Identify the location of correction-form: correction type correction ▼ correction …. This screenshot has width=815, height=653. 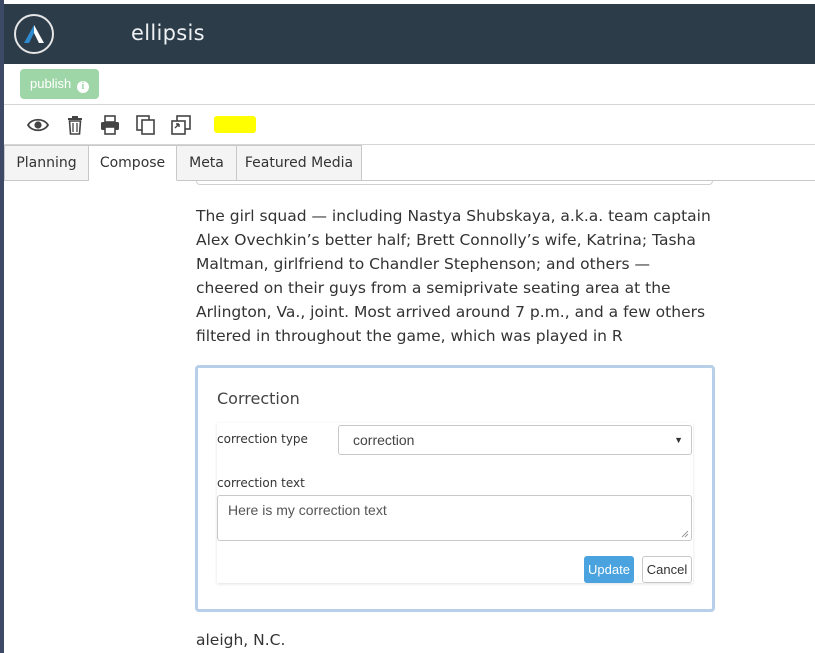
(455, 503).